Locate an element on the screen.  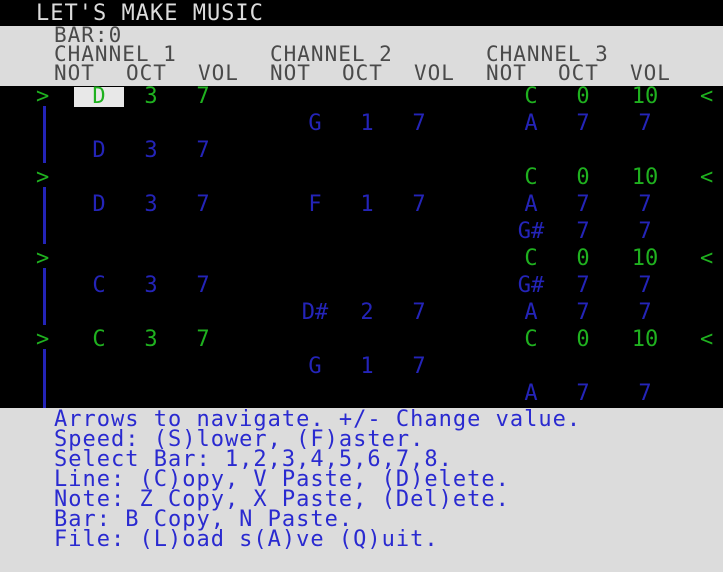
ch2-octave-cell: 2 is located at coordinates (367, 313).